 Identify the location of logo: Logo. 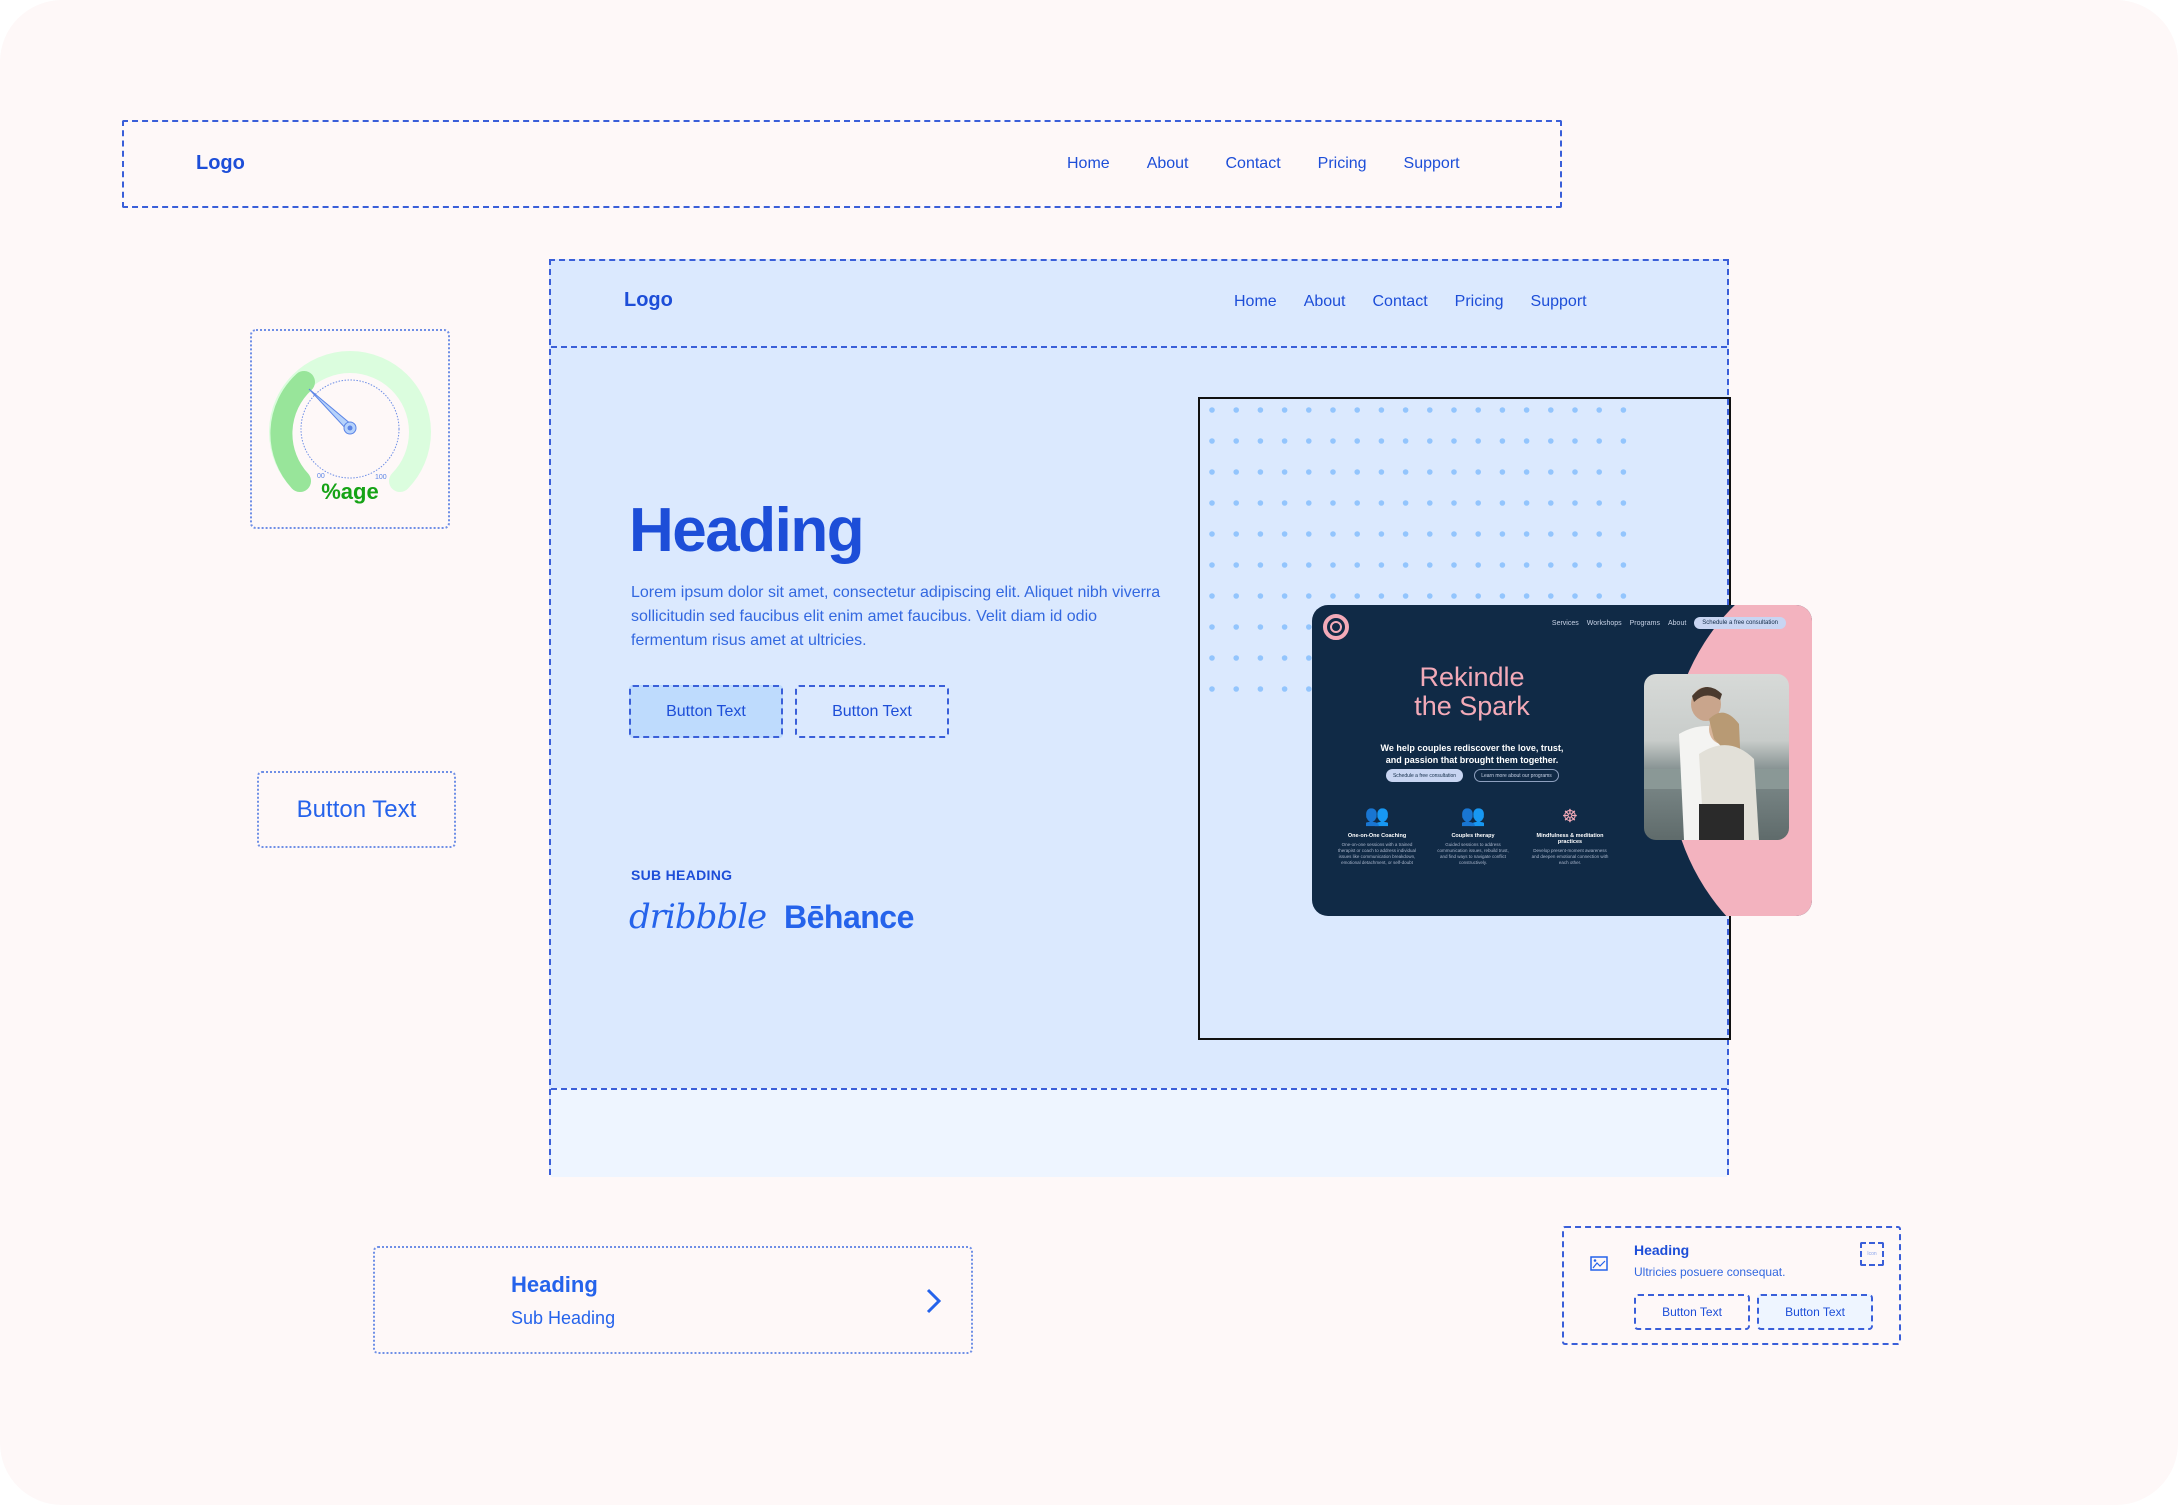
(220, 163).